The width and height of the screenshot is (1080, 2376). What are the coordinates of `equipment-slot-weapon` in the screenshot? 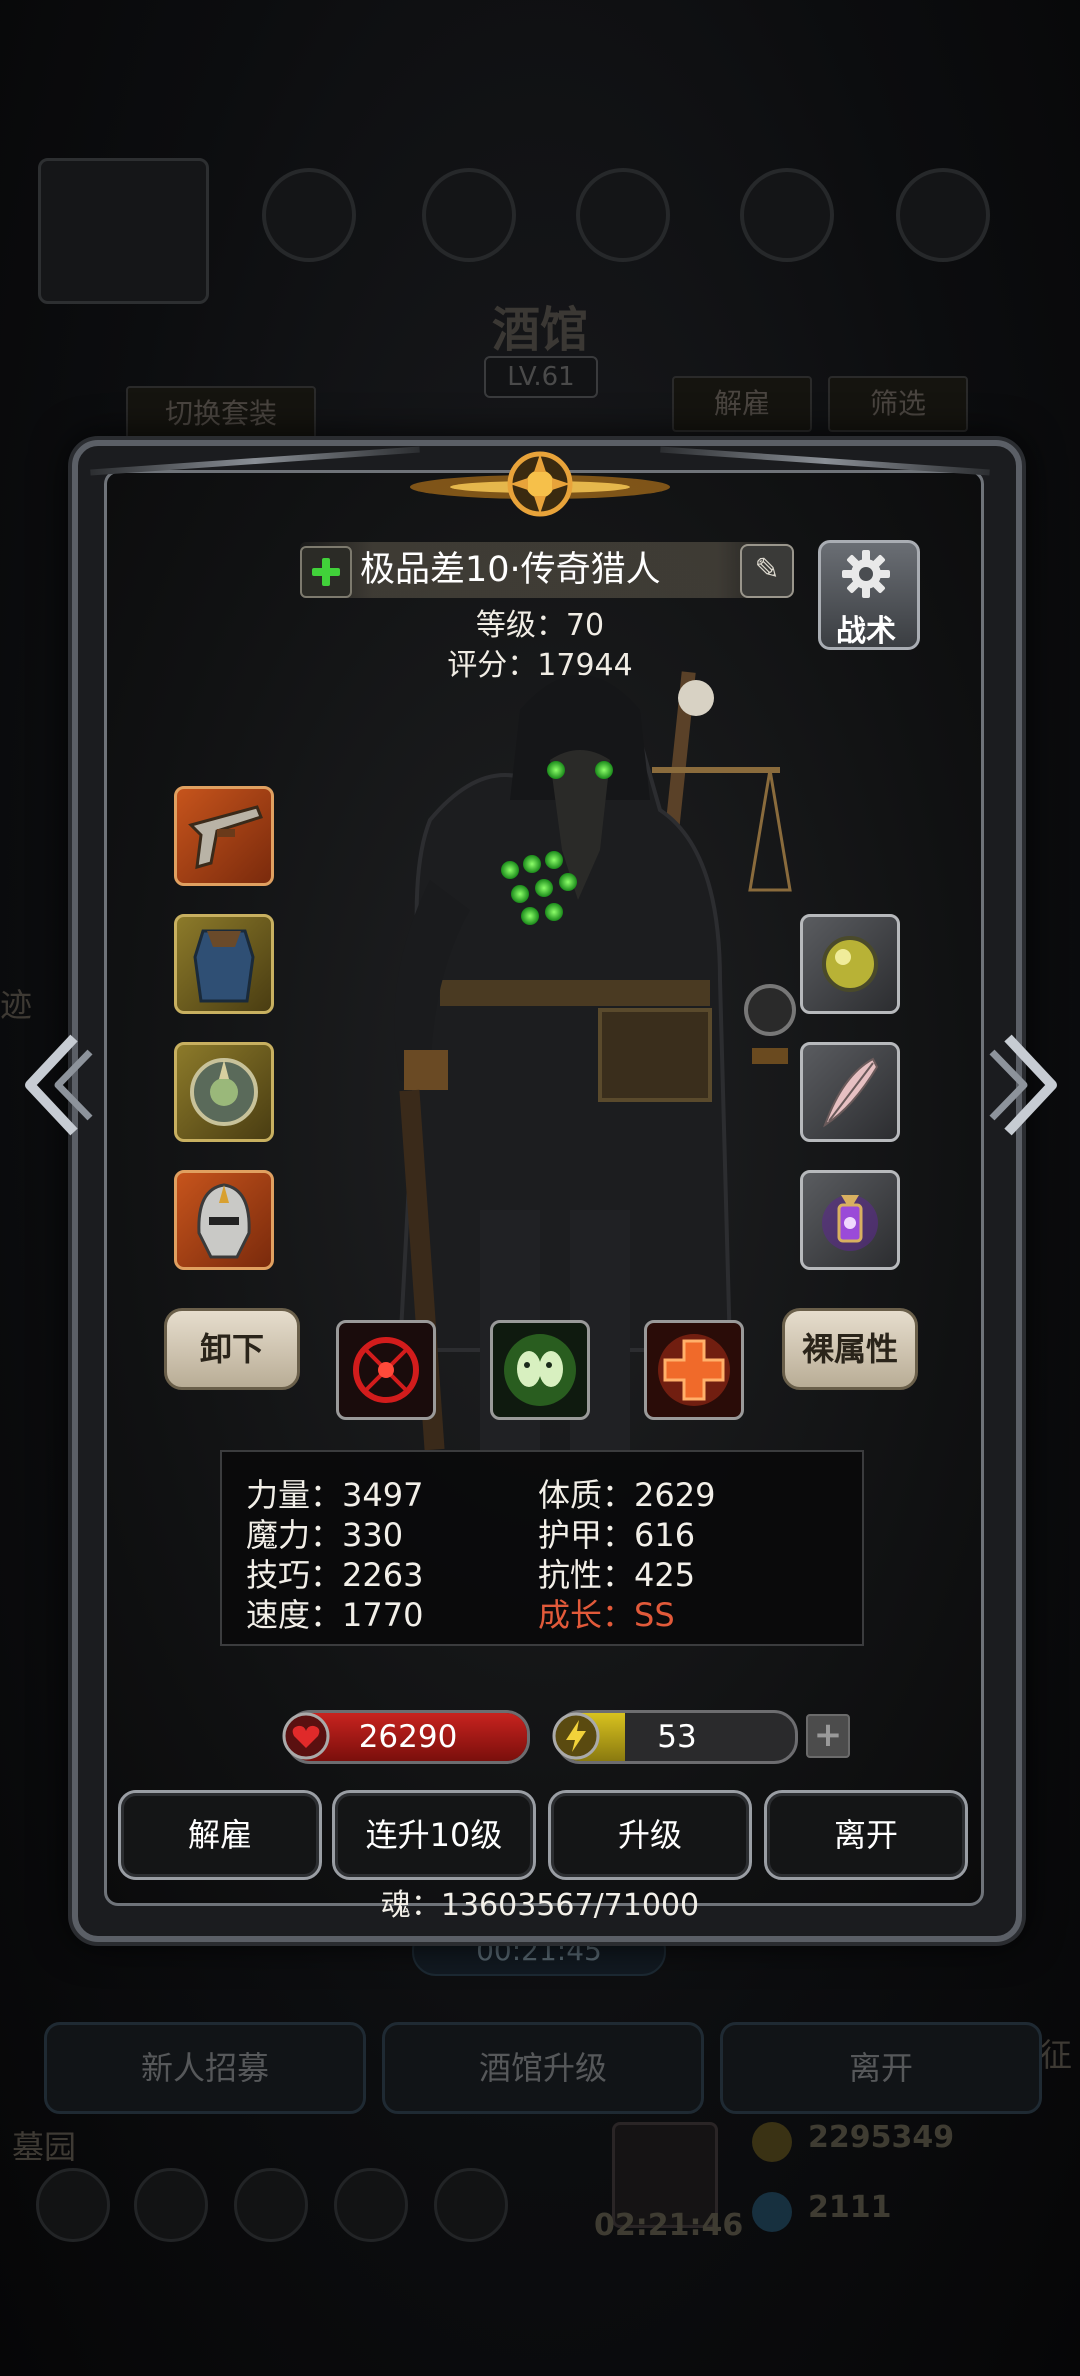 It's located at (224, 836).